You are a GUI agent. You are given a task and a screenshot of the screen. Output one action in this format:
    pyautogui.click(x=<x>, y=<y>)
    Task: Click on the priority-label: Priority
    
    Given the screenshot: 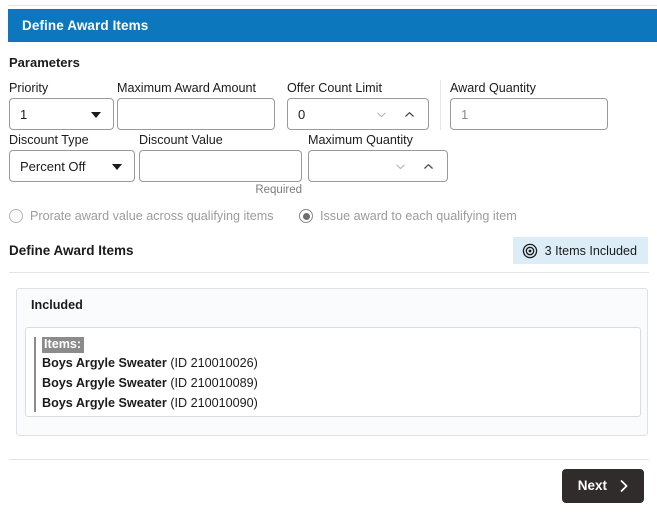 What is the action you would take?
    pyautogui.click(x=29, y=88)
    